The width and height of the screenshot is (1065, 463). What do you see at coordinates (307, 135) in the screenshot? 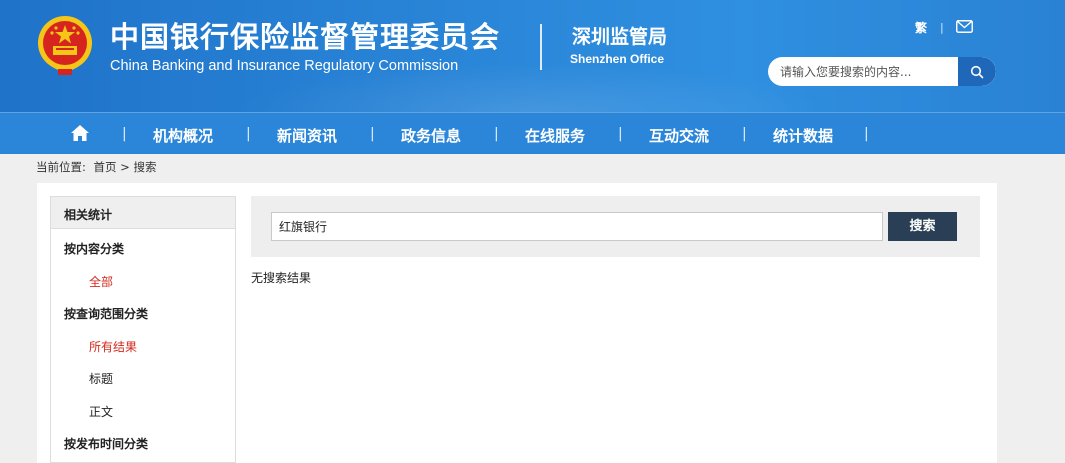
I see `nav-item-news: 新闻资讯` at bounding box center [307, 135].